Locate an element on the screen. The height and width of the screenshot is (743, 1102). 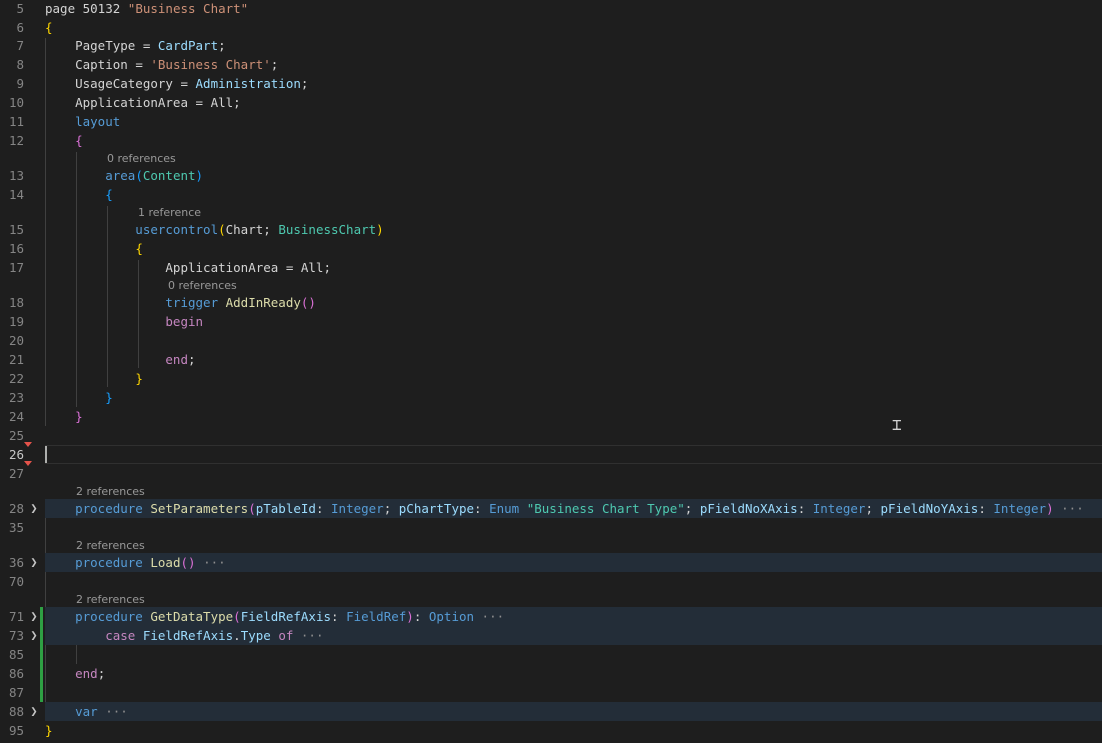
code-line: trigger AddInReady() is located at coordinates (573, 302).